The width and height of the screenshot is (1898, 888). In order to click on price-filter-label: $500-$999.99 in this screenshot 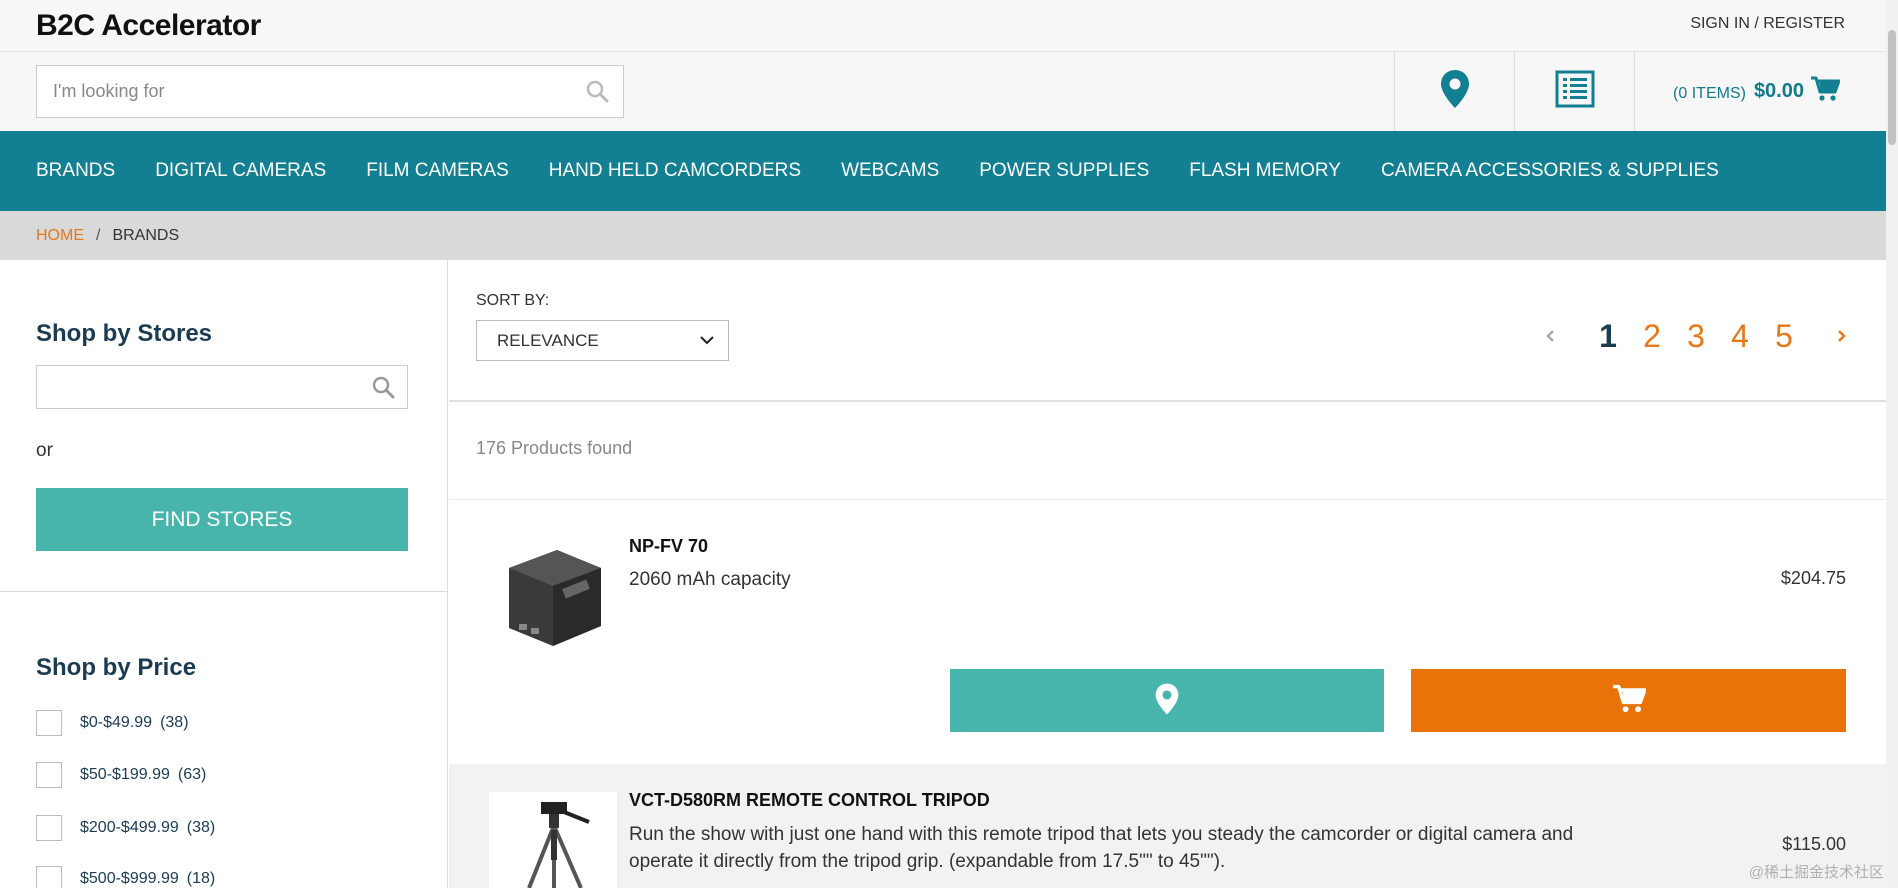, I will do `click(129, 878)`.